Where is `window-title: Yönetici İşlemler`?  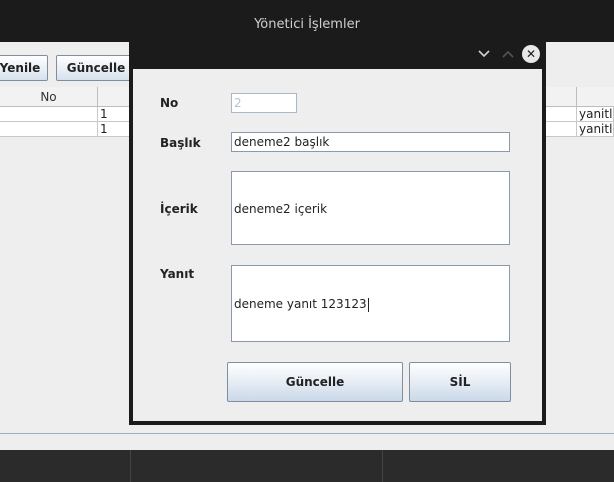
window-title: Yönetici İşlemler is located at coordinates (307, 24).